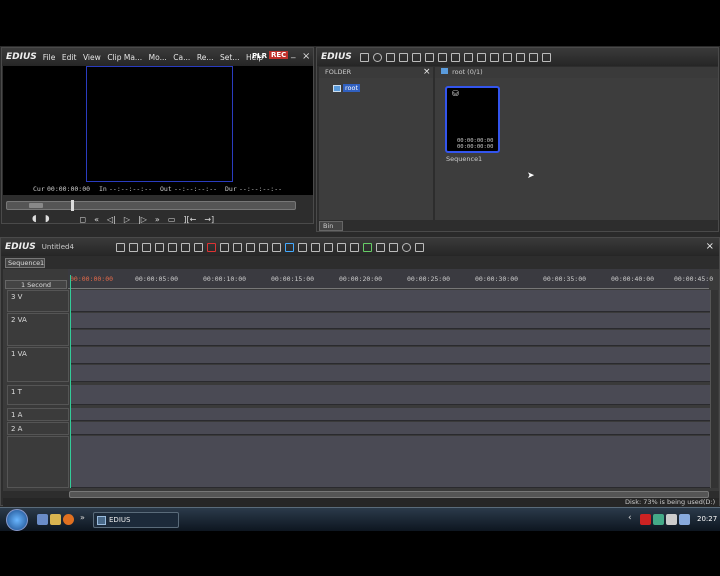  Describe the element at coordinates (111, 219) in the screenshot. I see `step-back-icon: ◁|` at that location.